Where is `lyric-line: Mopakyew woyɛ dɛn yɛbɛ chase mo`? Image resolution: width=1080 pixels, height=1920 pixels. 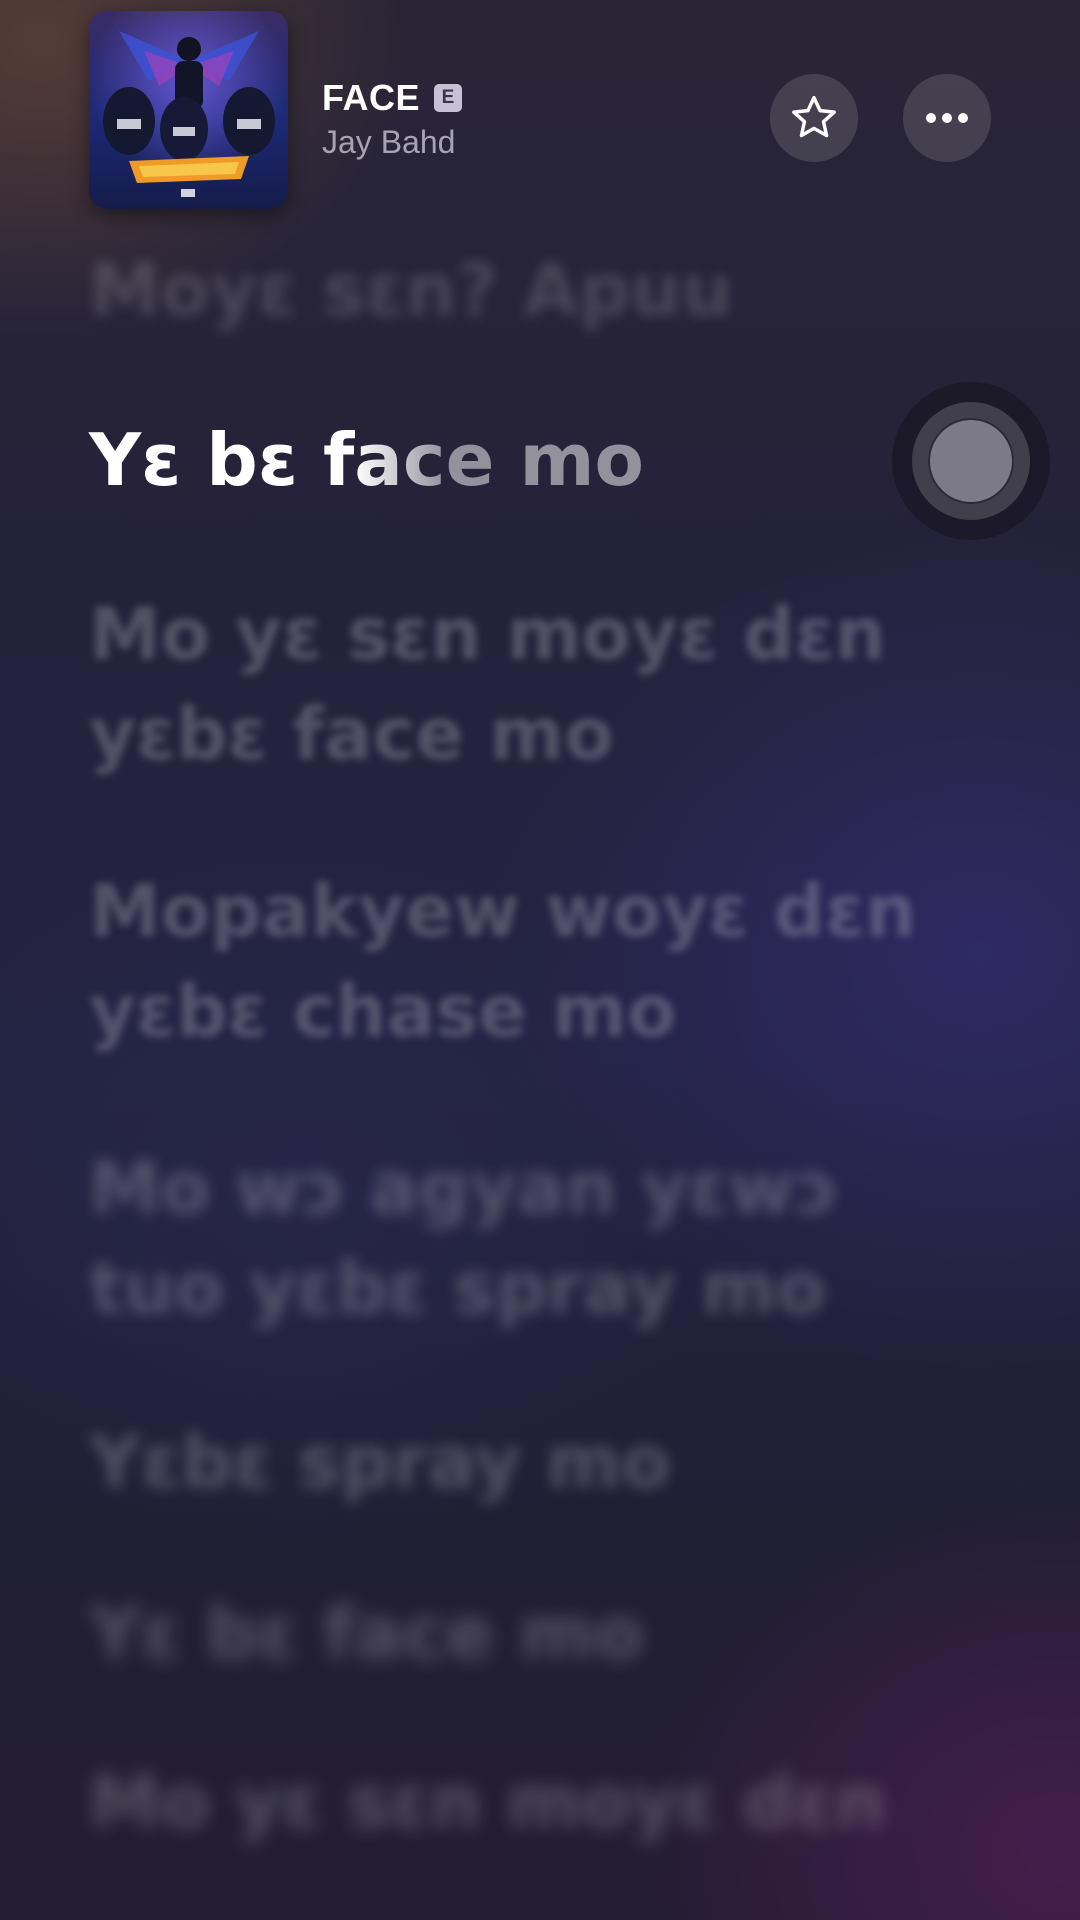 lyric-line: Mopakyew woyɛ dɛn yɛbɛ chase mo is located at coordinates (509, 961).